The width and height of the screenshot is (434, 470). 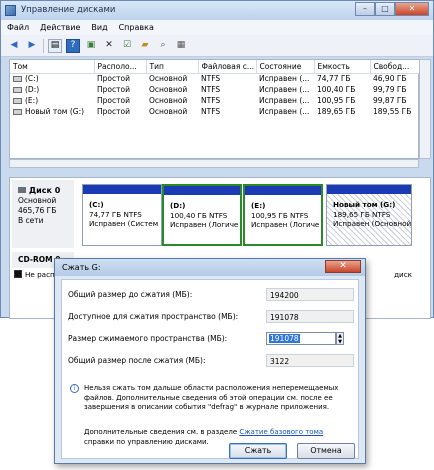 What do you see at coordinates (365, 9) in the screenshot?
I see `minimize-button: –` at bounding box center [365, 9].